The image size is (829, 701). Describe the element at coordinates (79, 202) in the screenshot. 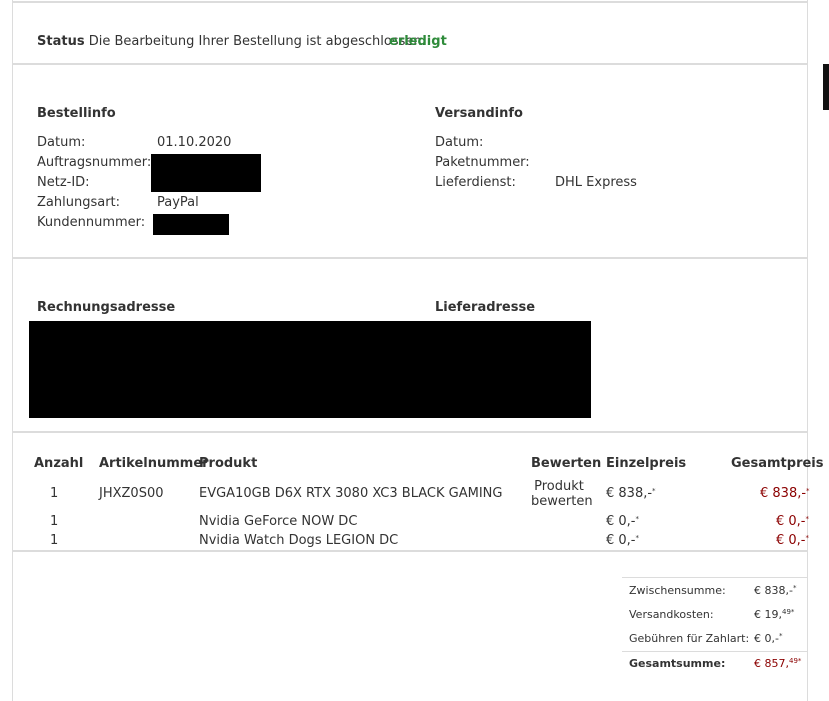

I see `zahlungsart-label: Zahlungsart:` at that location.